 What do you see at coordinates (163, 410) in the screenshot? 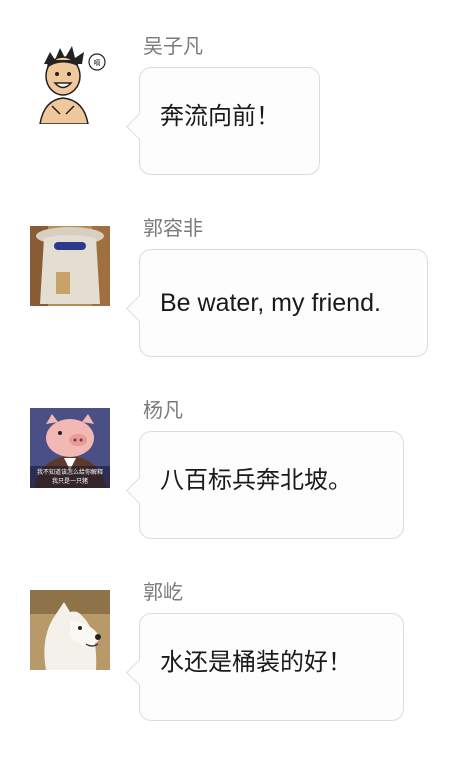
I see `sender-name: 杨凡` at bounding box center [163, 410].